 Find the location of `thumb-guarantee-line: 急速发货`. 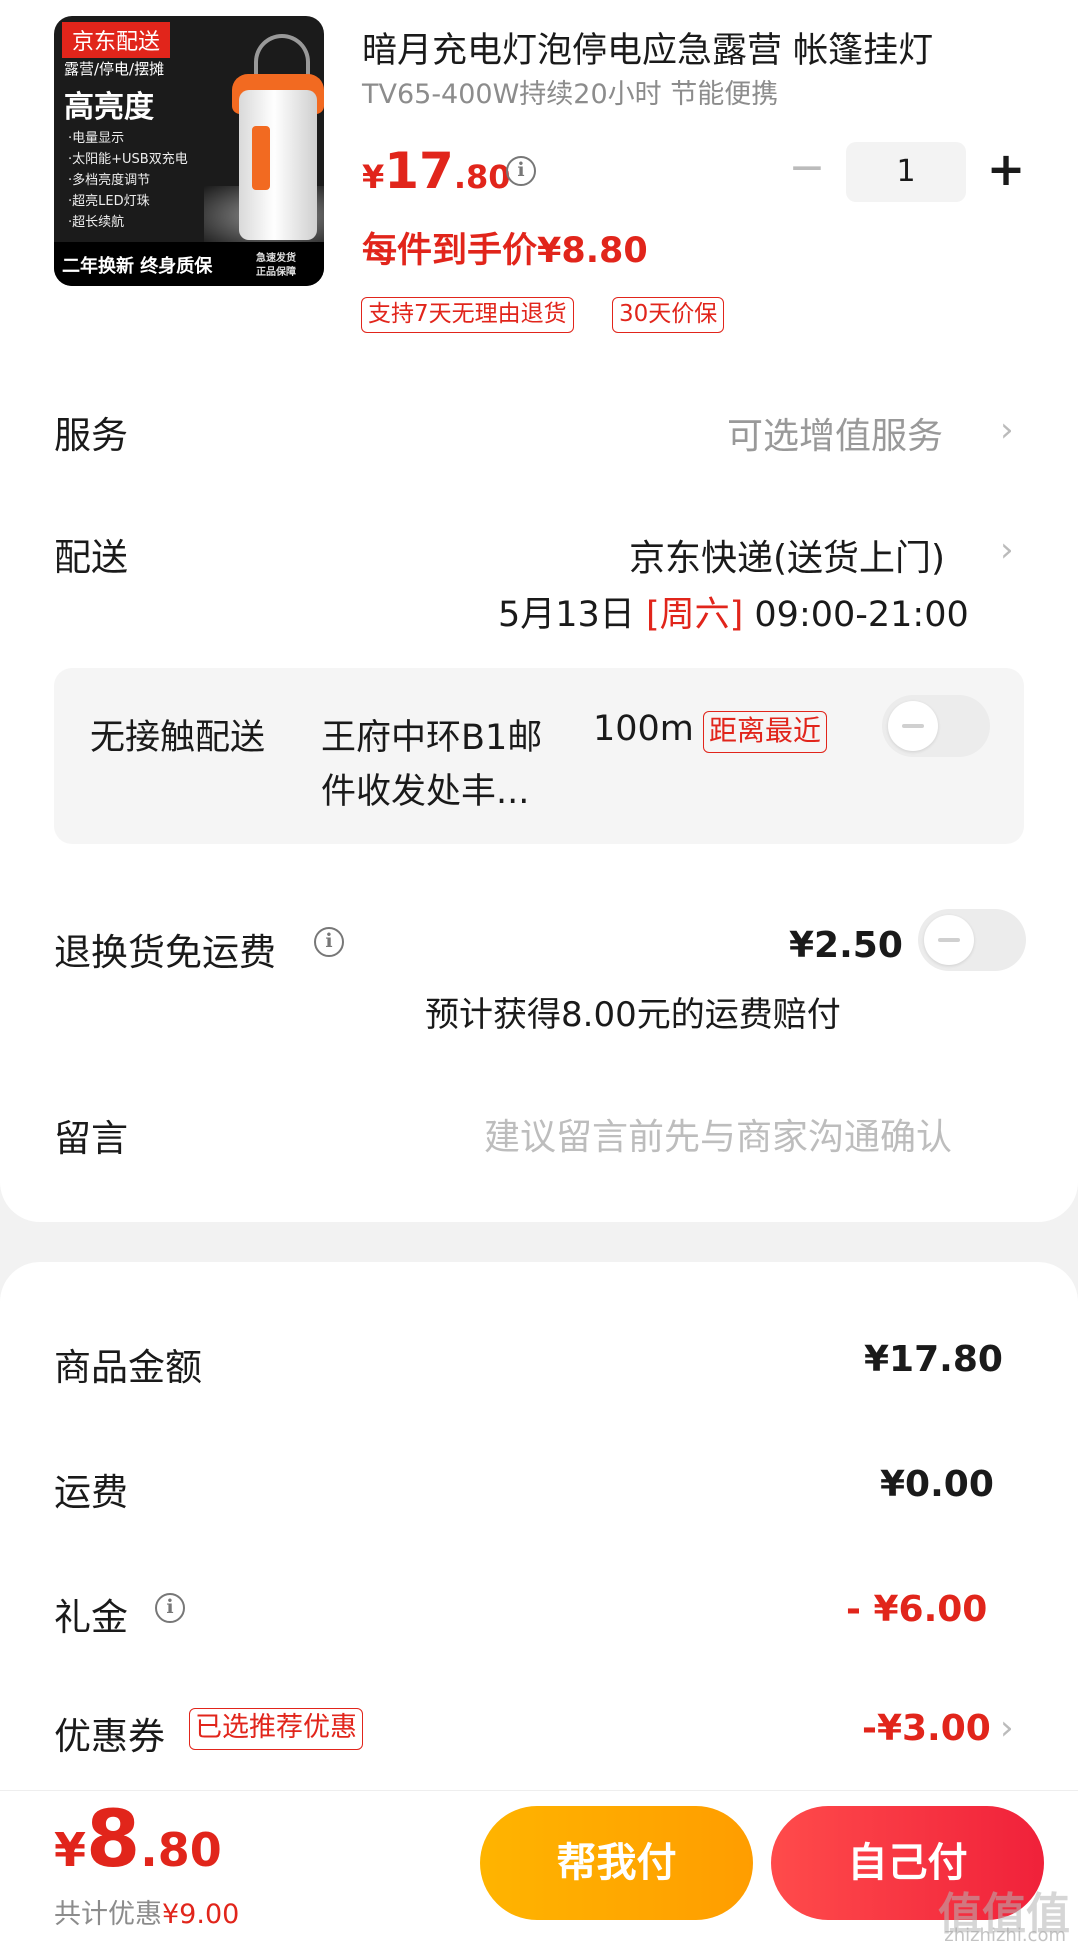

thumb-guarantee-line: 急速发货 is located at coordinates (276, 258).